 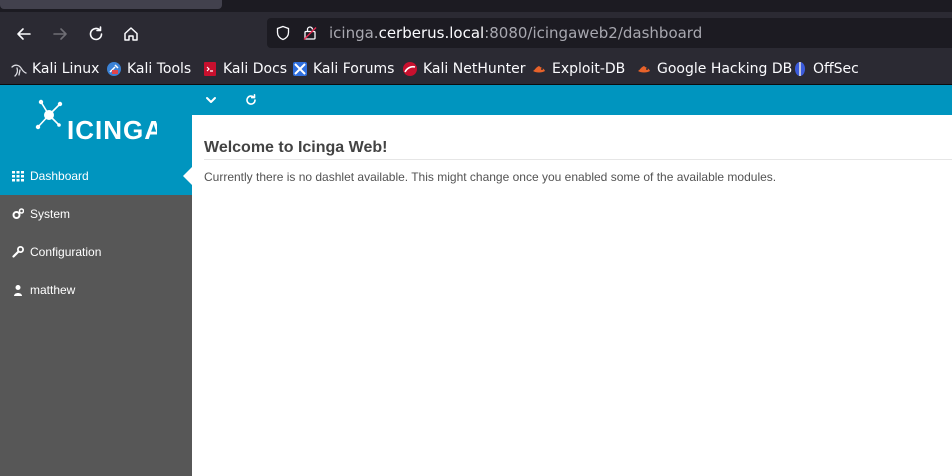 I want to click on bookmark-label: Kali NetHunter, so click(x=474, y=69).